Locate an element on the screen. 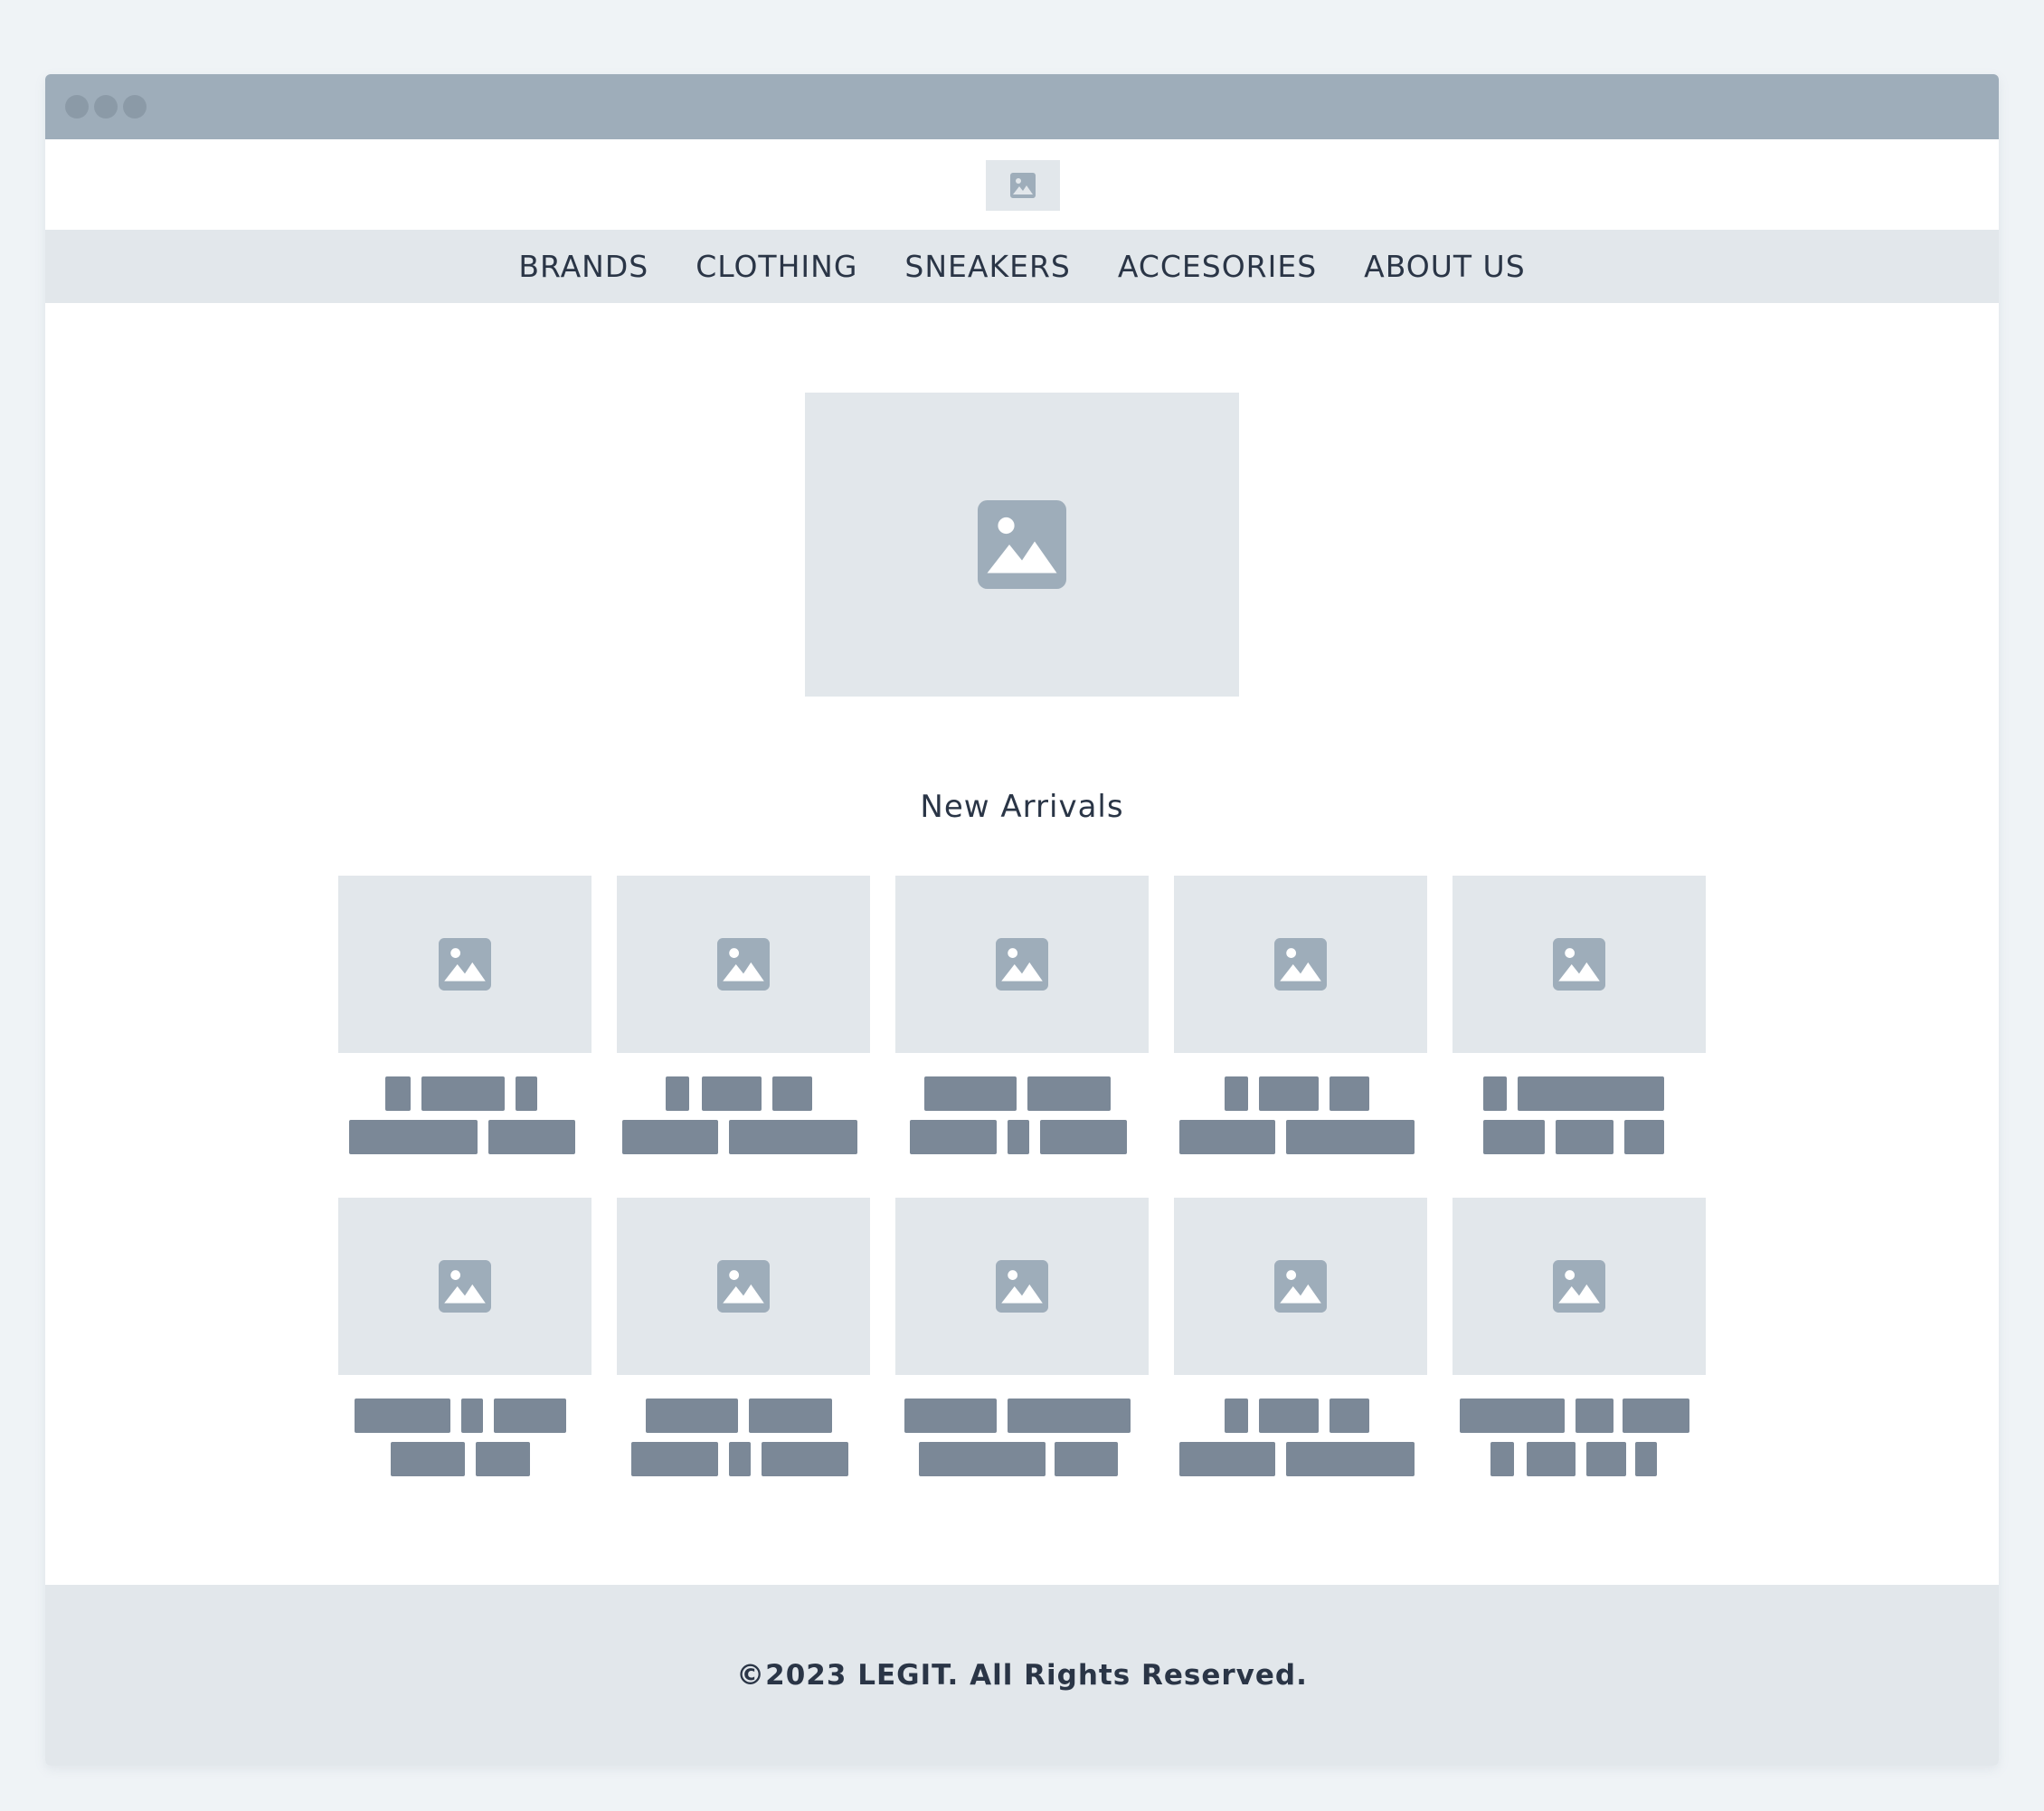 The image size is (2044, 1811). nav-item-sneakers: SNEAKERS is located at coordinates (987, 266).